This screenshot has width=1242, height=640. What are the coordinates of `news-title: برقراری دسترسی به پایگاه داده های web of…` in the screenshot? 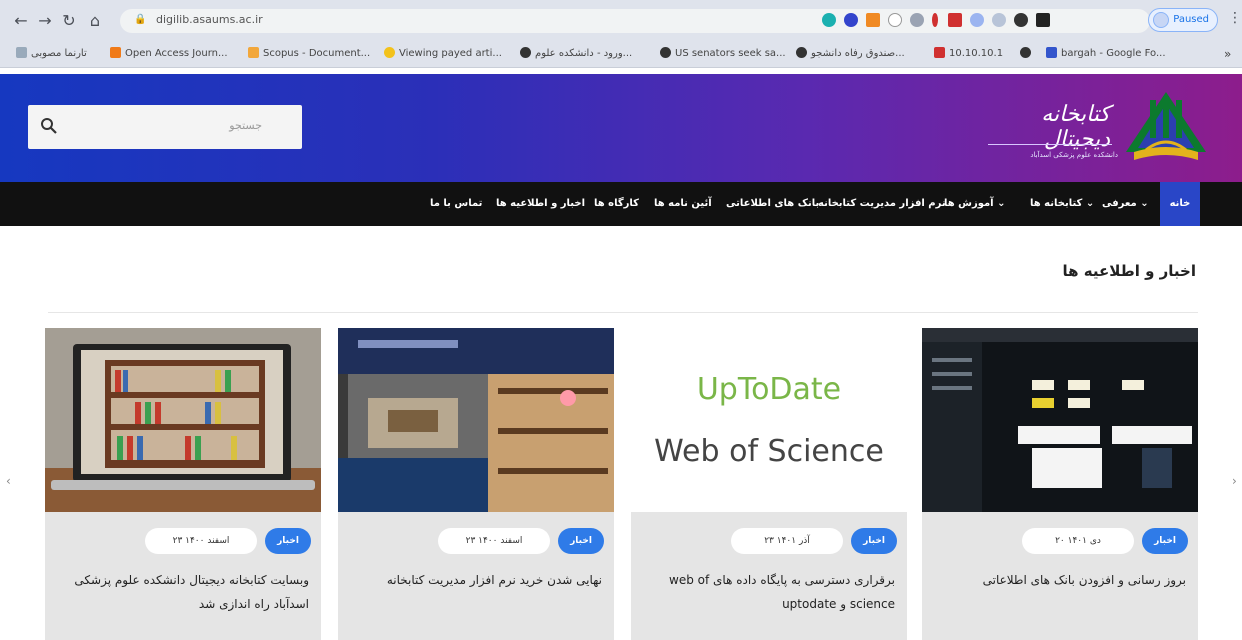 It's located at (769, 592).